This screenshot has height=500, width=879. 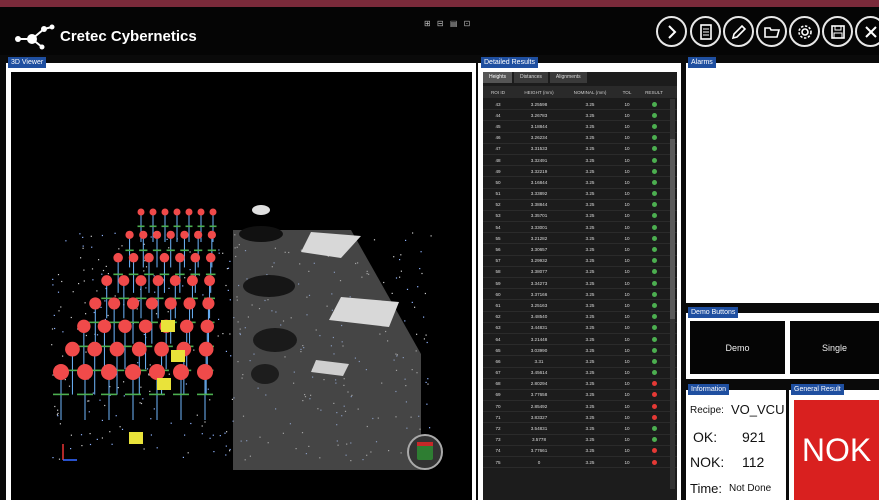 What do you see at coordinates (539, 238) in the screenshot?
I see `height-cell: 3.21282` at bounding box center [539, 238].